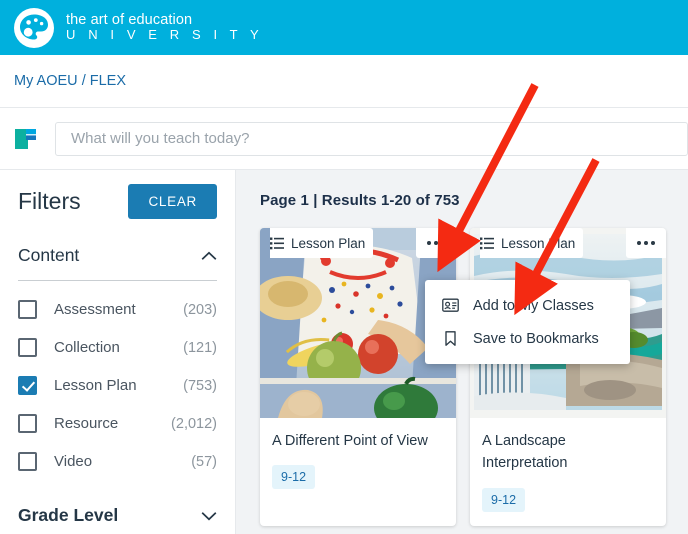 This screenshot has width=688, height=534. What do you see at coordinates (95, 309) in the screenshot?
I see `facet-label: Assessment` at bounding box center [95, 309].